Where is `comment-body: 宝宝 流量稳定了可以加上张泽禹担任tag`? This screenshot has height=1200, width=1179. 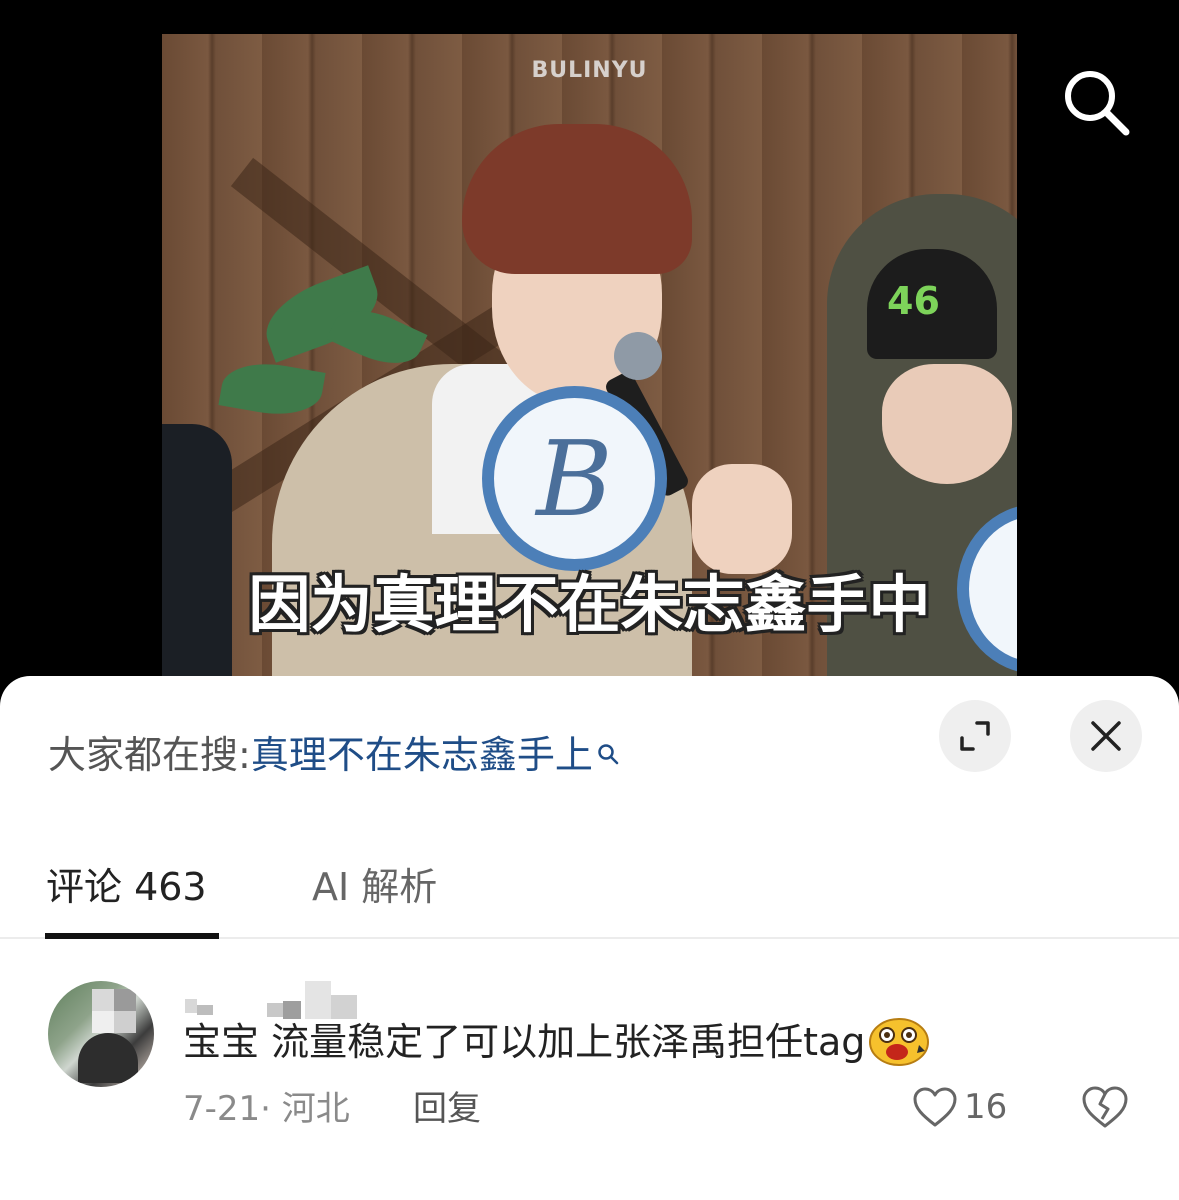 comment-body: 宝宝 流量稳定了可以加上张泽禹担任tag is located at coordinates (557, 1039).